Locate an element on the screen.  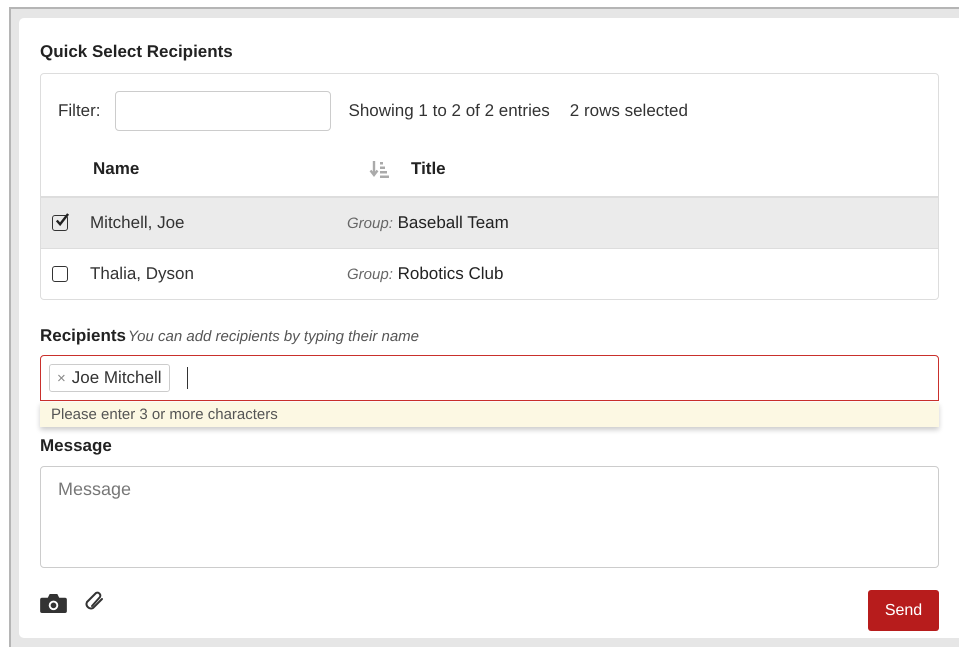
table-row: Thalia, Dyson Group: Robotics Club is located at coordinates (489, 274).